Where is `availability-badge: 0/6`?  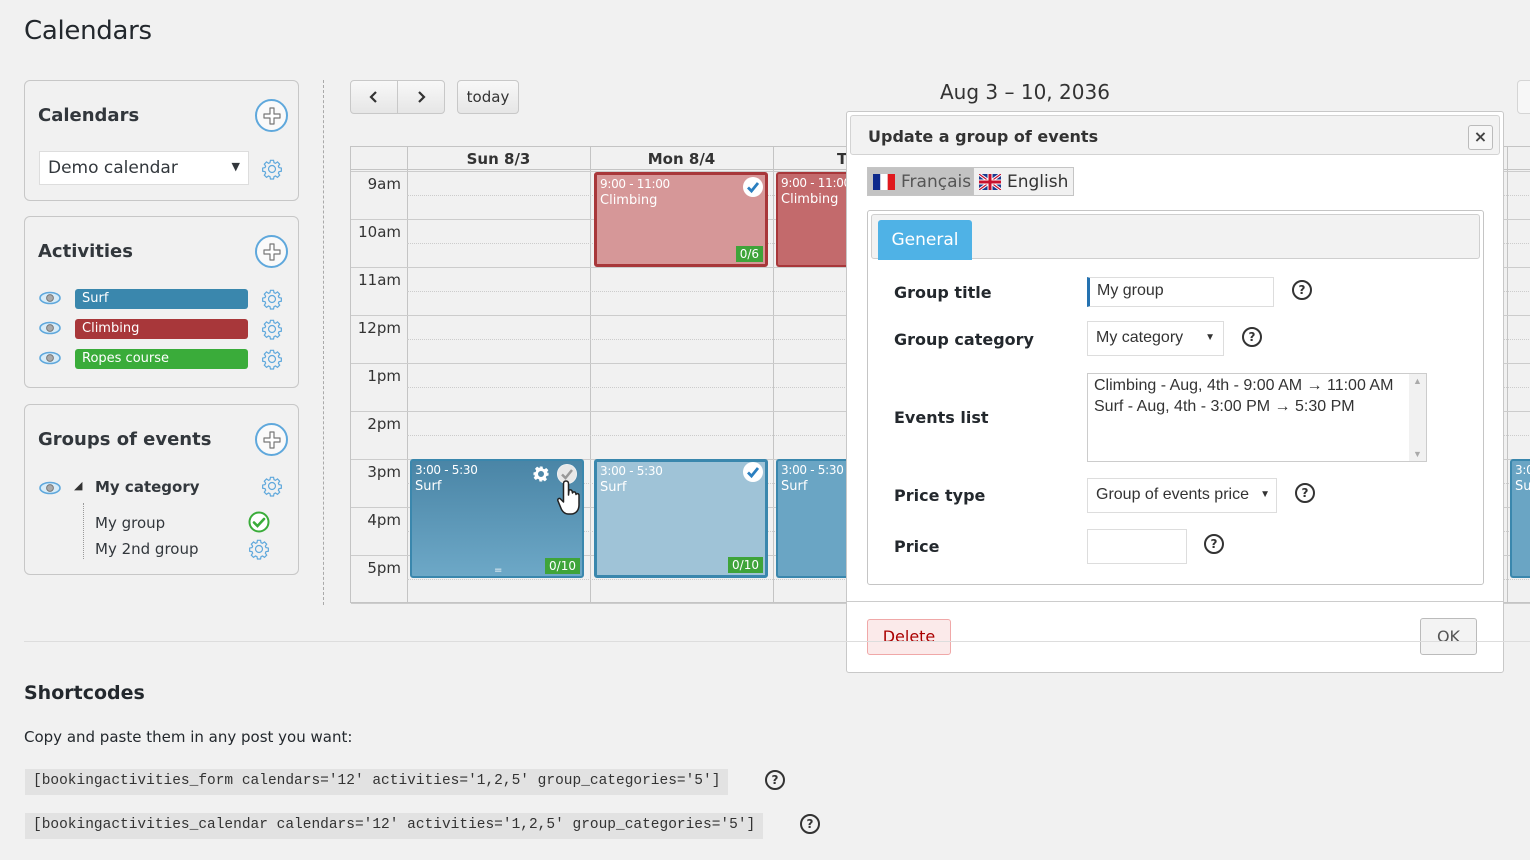
availability-badge: 0/6 is located at coordinates (749, 254).